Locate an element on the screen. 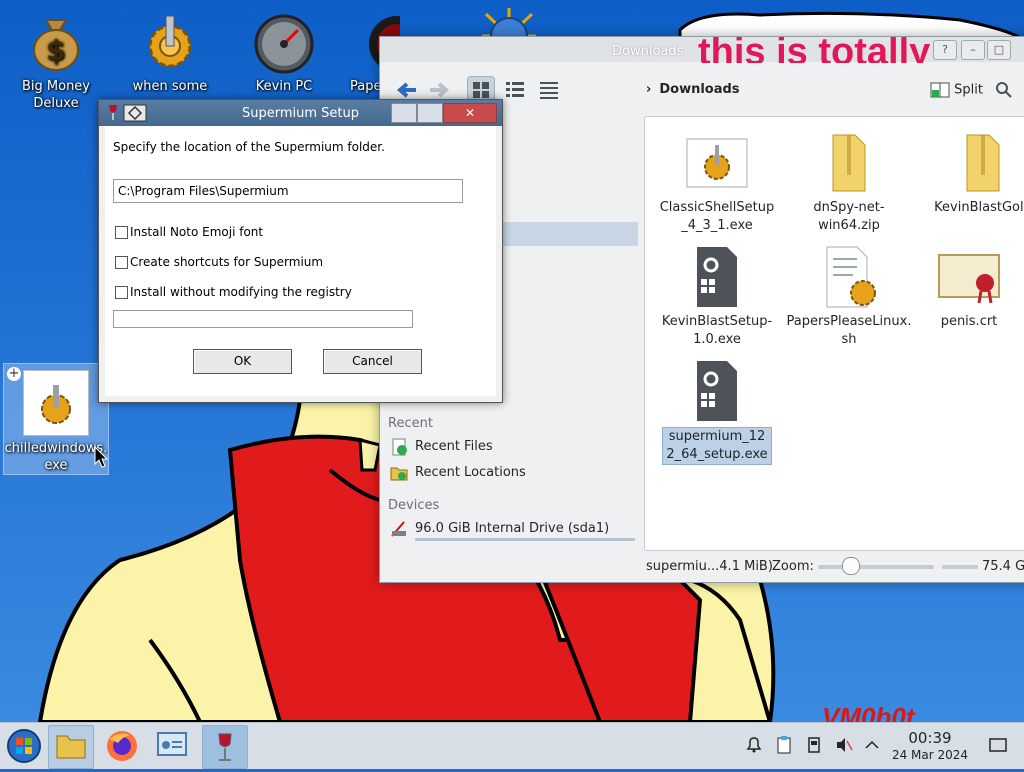  shortcuts-checkbox is located at coordinates (121, 262).